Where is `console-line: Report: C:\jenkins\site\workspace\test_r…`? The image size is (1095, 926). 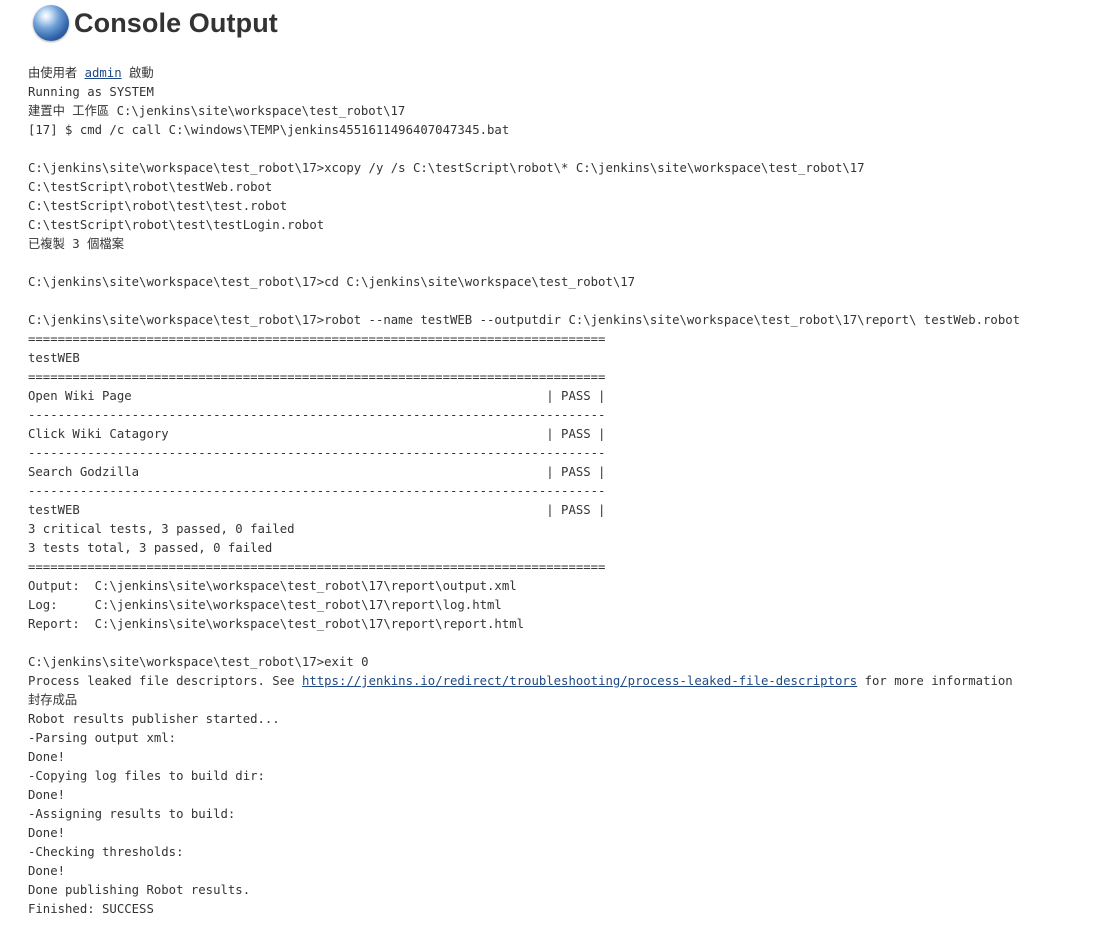
console-line: Report: C:\jenkins\site\workspace\test_r… is located at coordinates (276, 624).